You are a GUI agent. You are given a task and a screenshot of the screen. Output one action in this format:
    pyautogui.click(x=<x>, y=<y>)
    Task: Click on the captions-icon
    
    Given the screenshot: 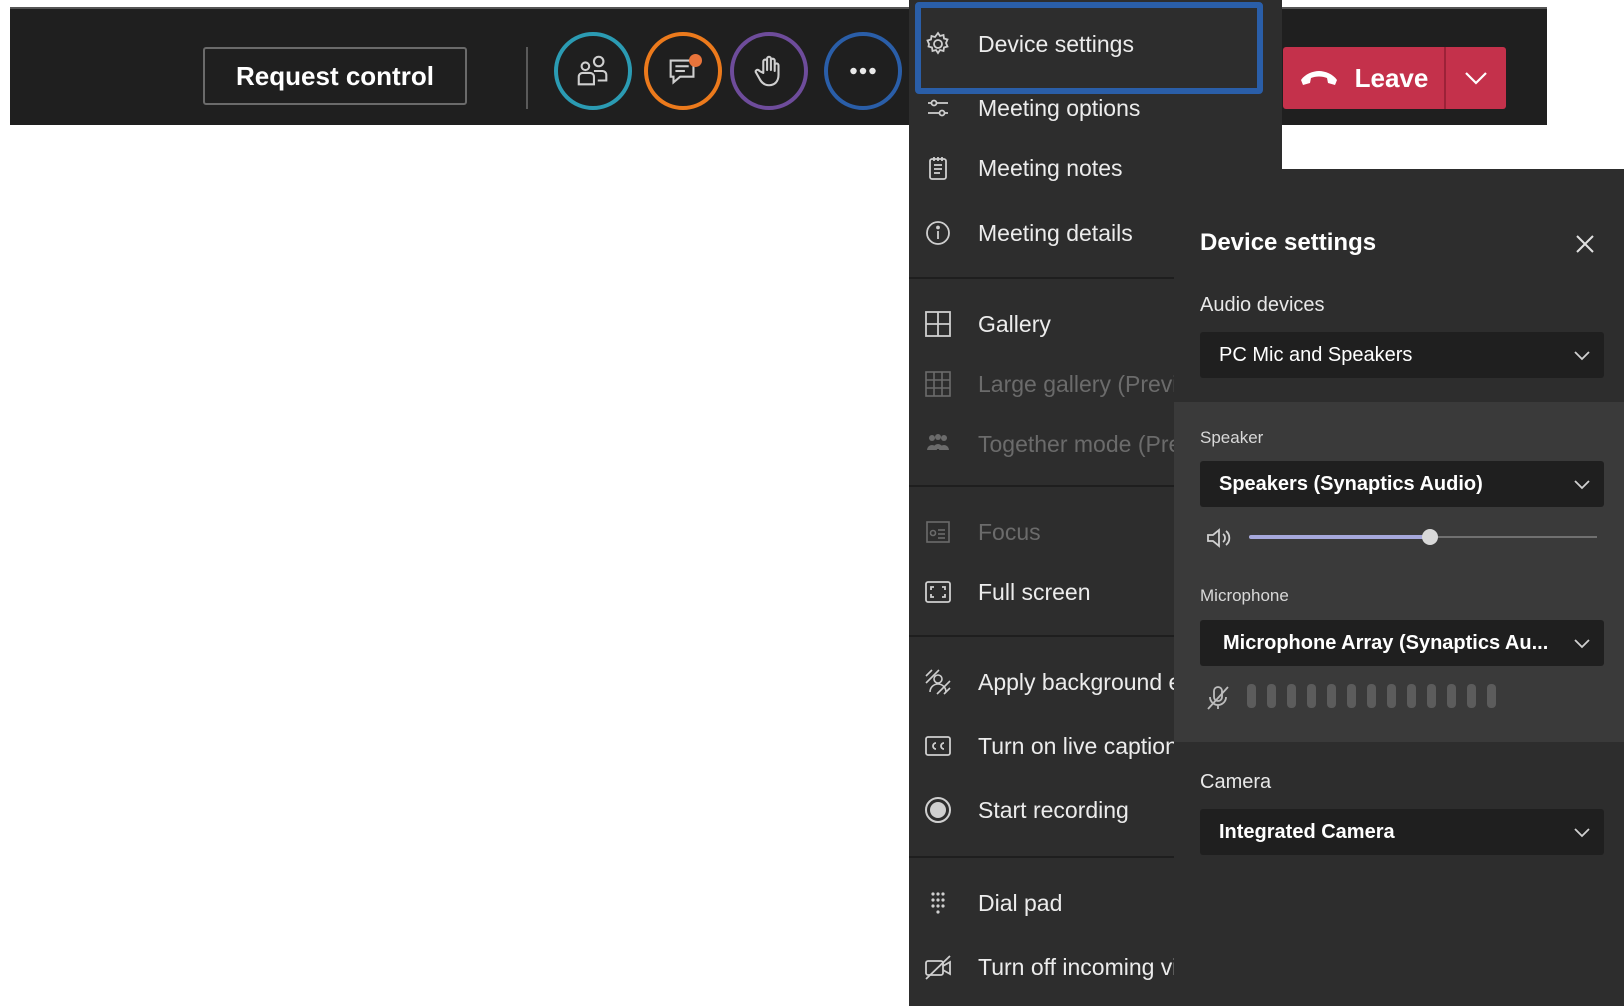 What is the action you would take?
    pyautogui.click(x=938, y=746)
    